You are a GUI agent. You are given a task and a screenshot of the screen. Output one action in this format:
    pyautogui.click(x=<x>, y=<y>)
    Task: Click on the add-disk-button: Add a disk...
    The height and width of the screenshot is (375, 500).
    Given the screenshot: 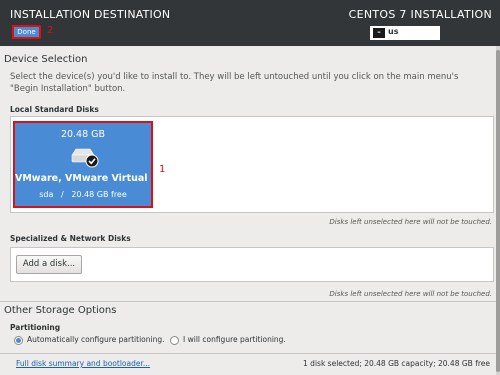 What is the action you would take?
    pyautogui.click(x=49, y=264)
    